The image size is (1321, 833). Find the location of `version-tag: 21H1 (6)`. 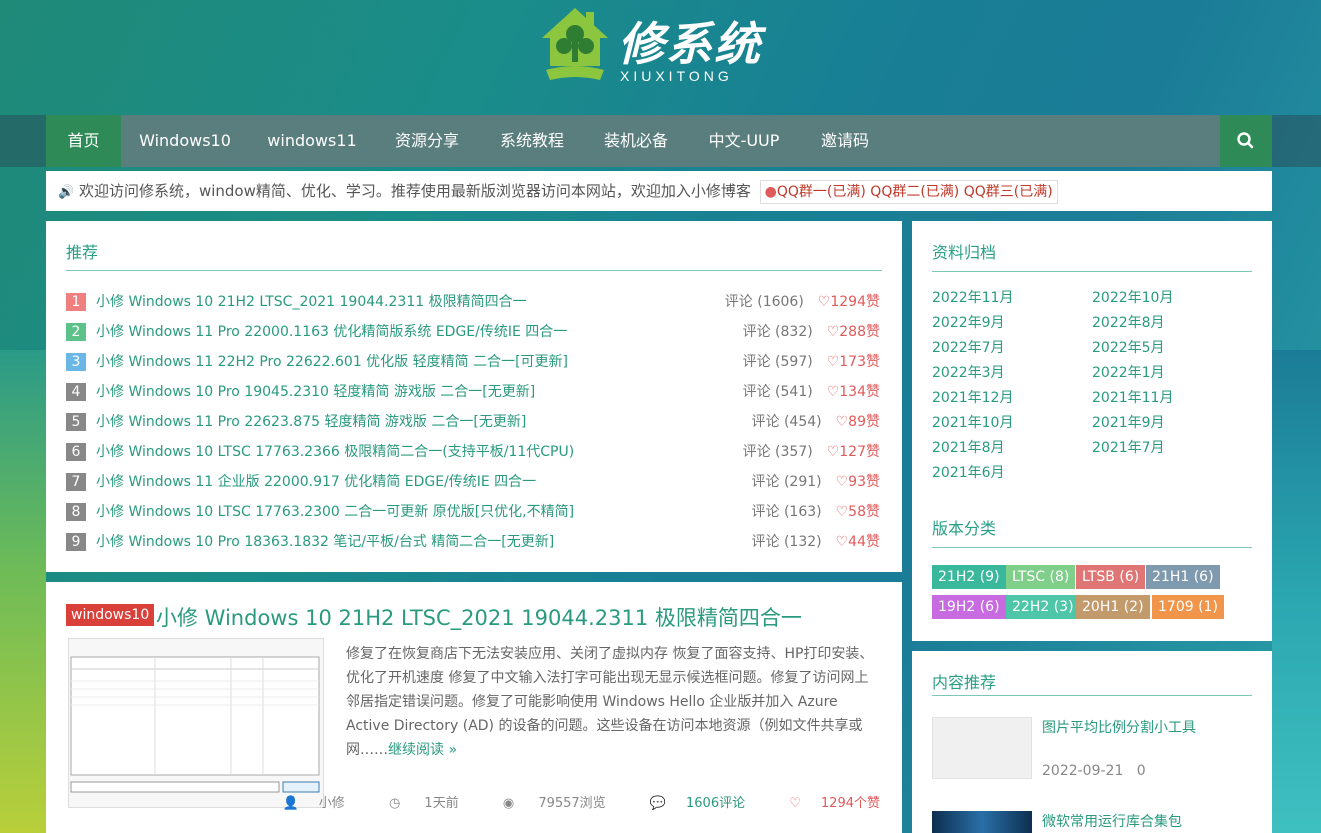

version-tag: 21H1 (6) is located at coordinates (1183, 577).